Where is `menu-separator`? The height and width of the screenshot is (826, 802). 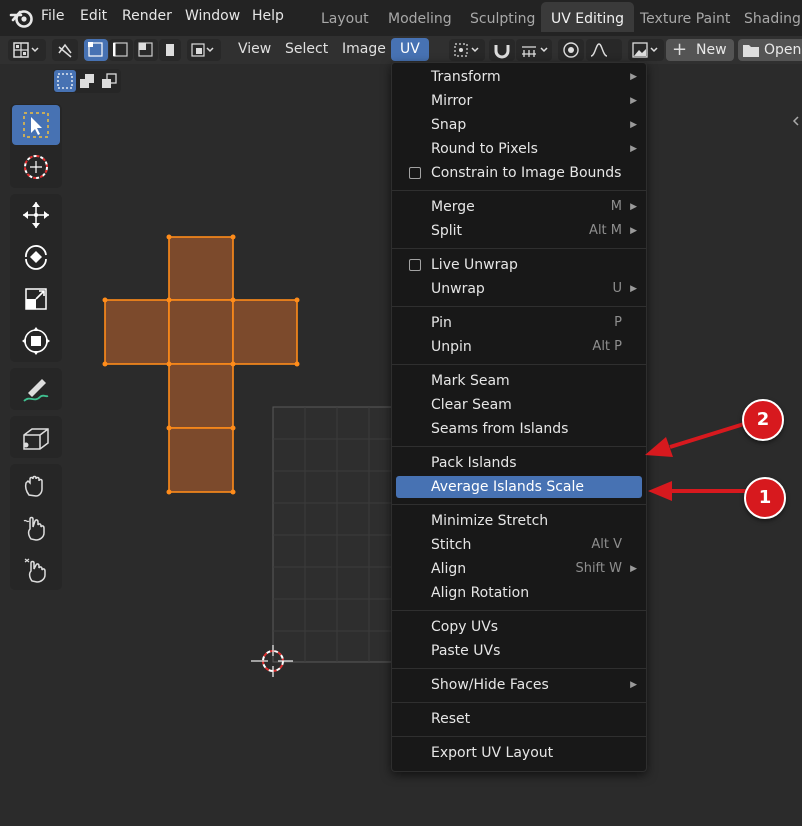 menu-separator is located at coordinates (519, 306).